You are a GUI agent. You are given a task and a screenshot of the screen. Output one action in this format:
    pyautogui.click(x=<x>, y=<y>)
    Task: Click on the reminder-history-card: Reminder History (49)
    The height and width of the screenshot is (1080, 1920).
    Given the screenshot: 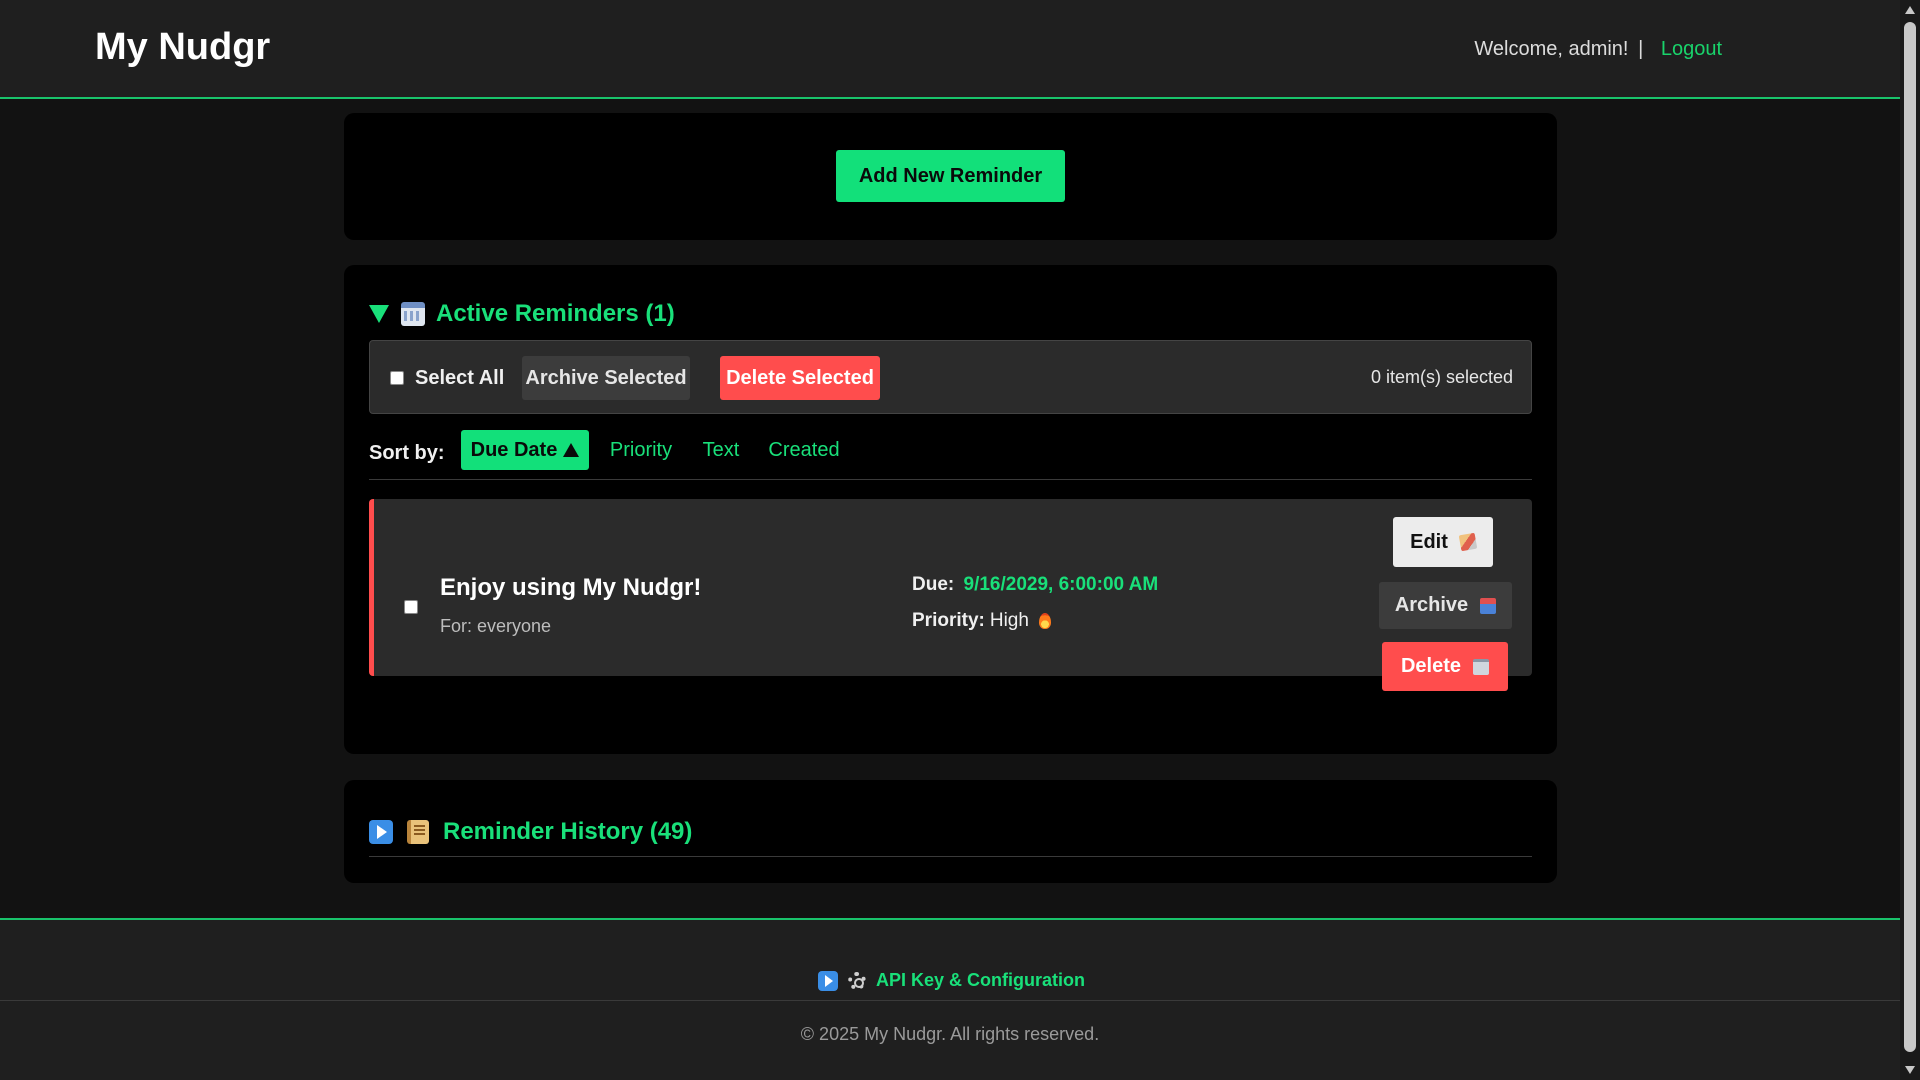 What is the action you would take?
    pyautogui.click(x=950, y=831)
    